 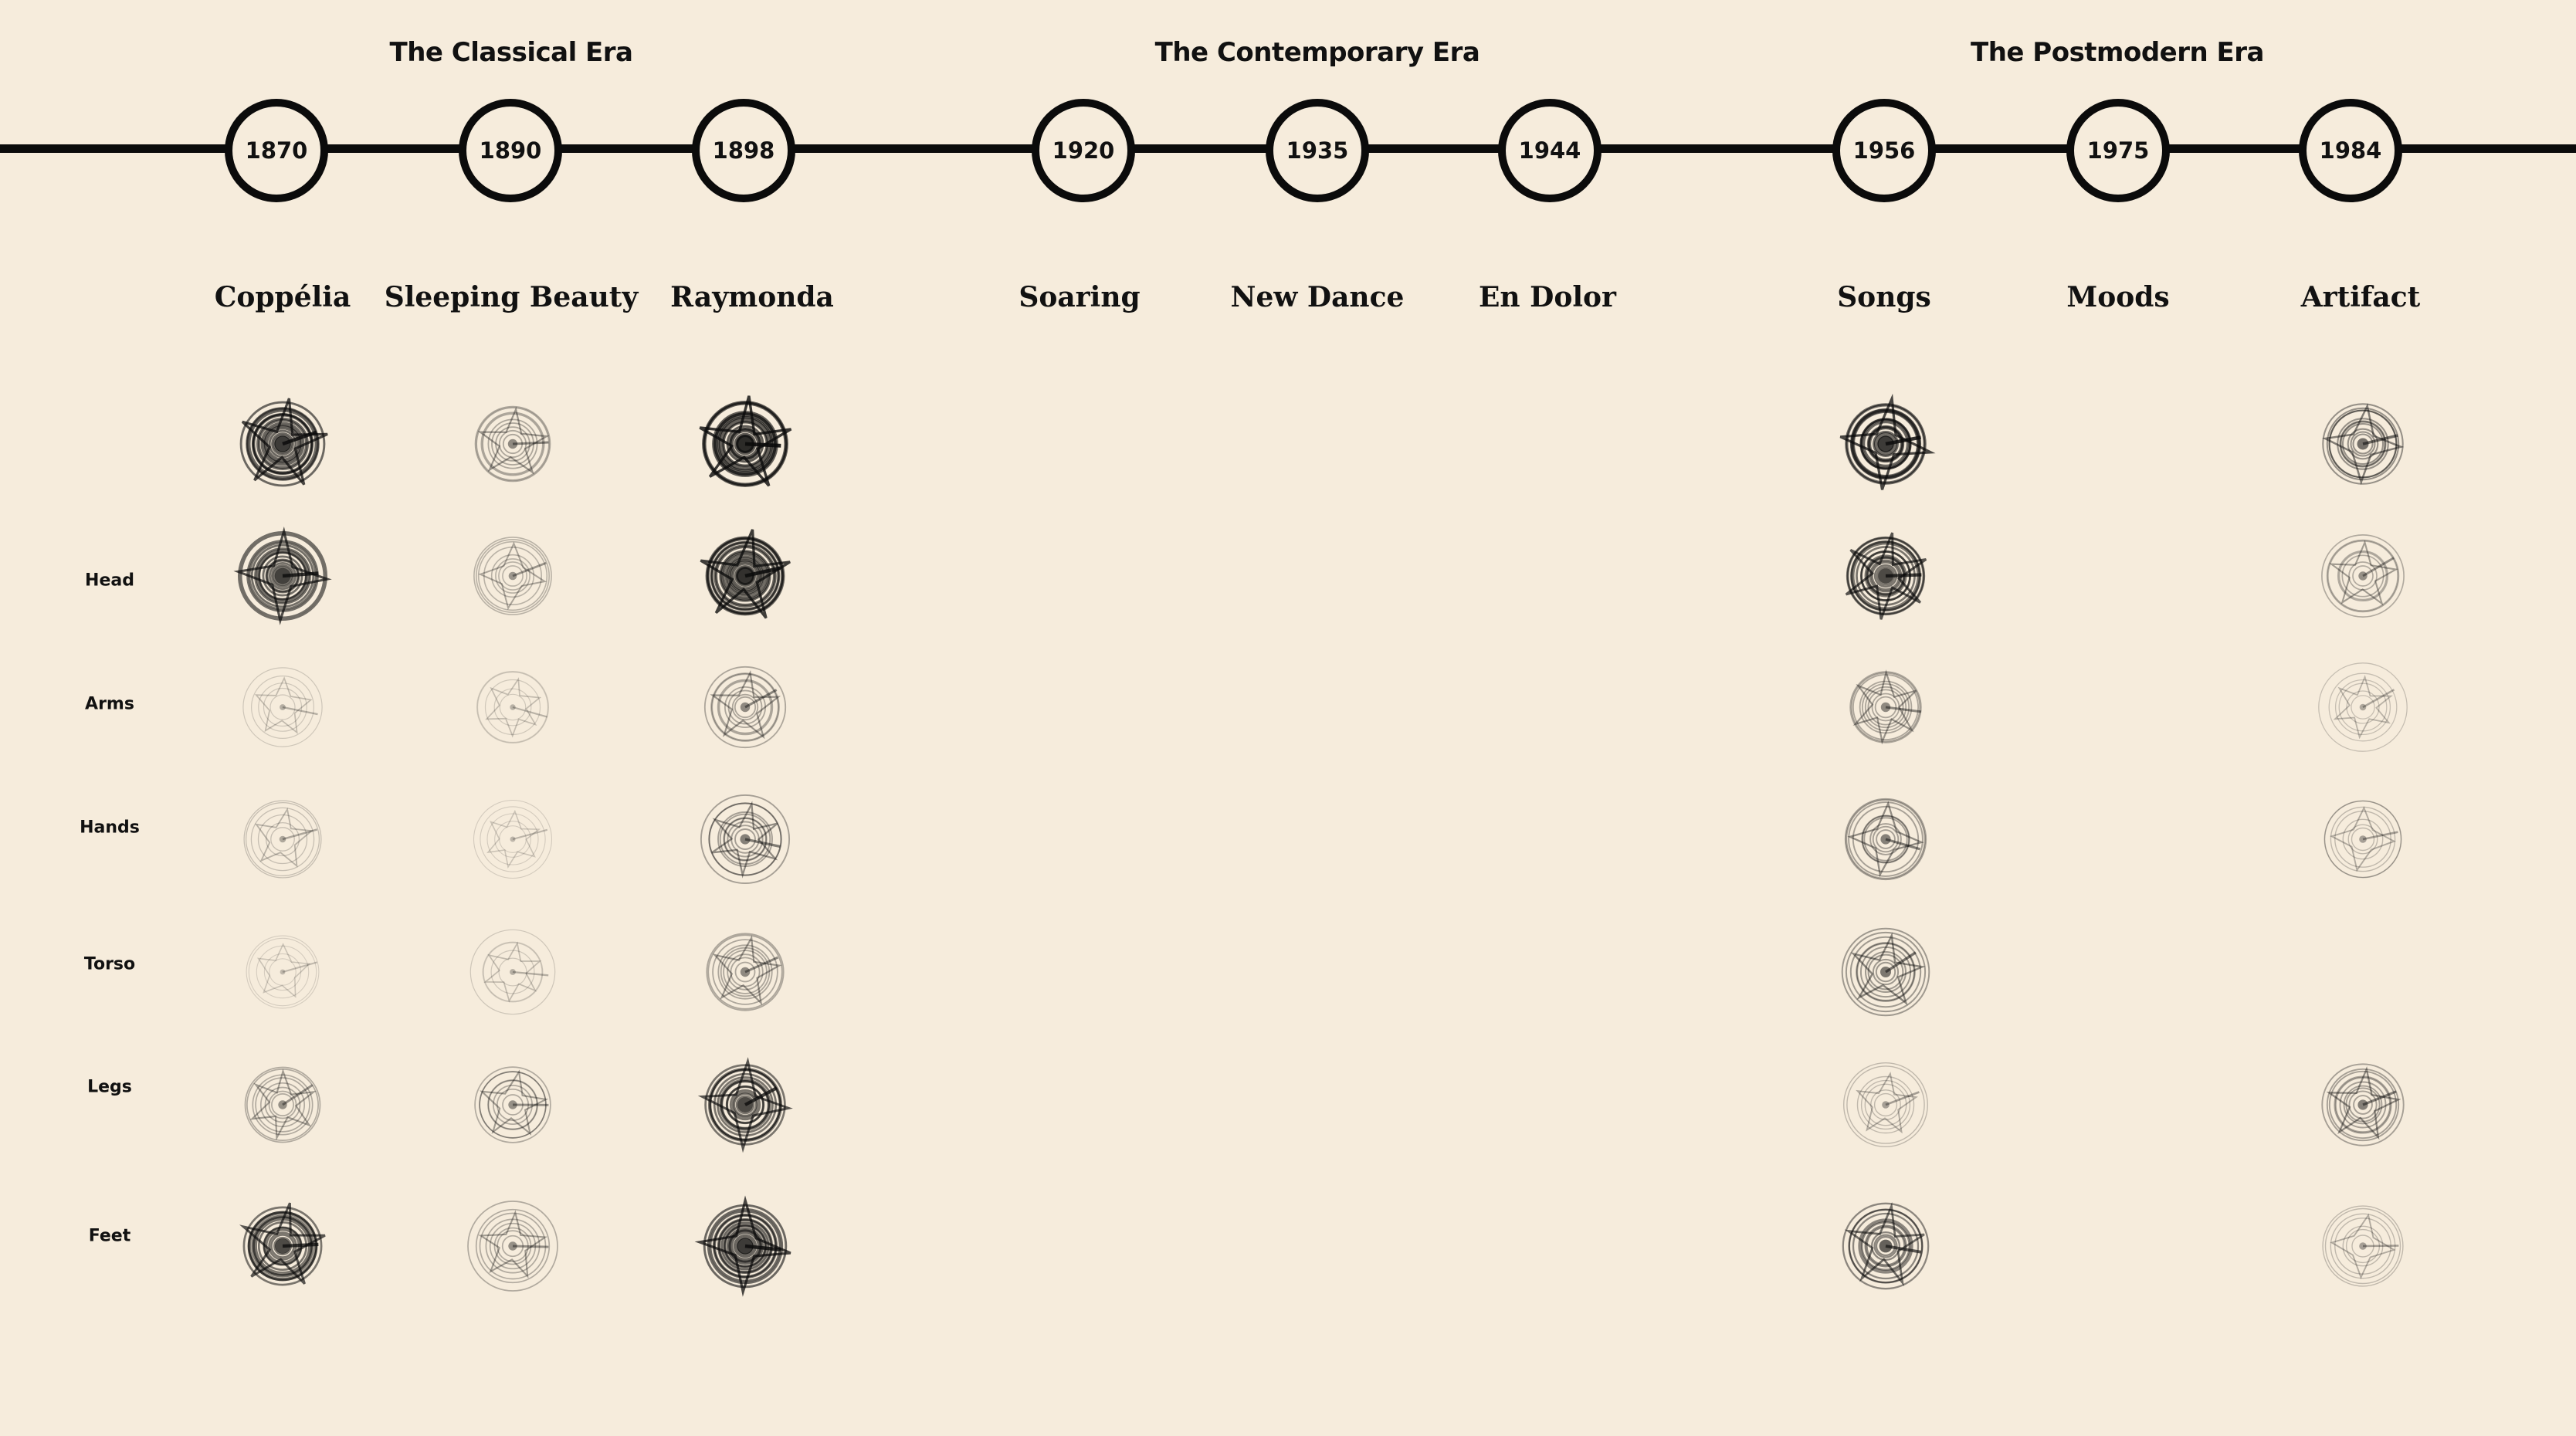 What do you see at coordinates (2363, 1246) in the screenshot?
I see `glyph-feet-artifact` at bounding box center [2363, 1246].